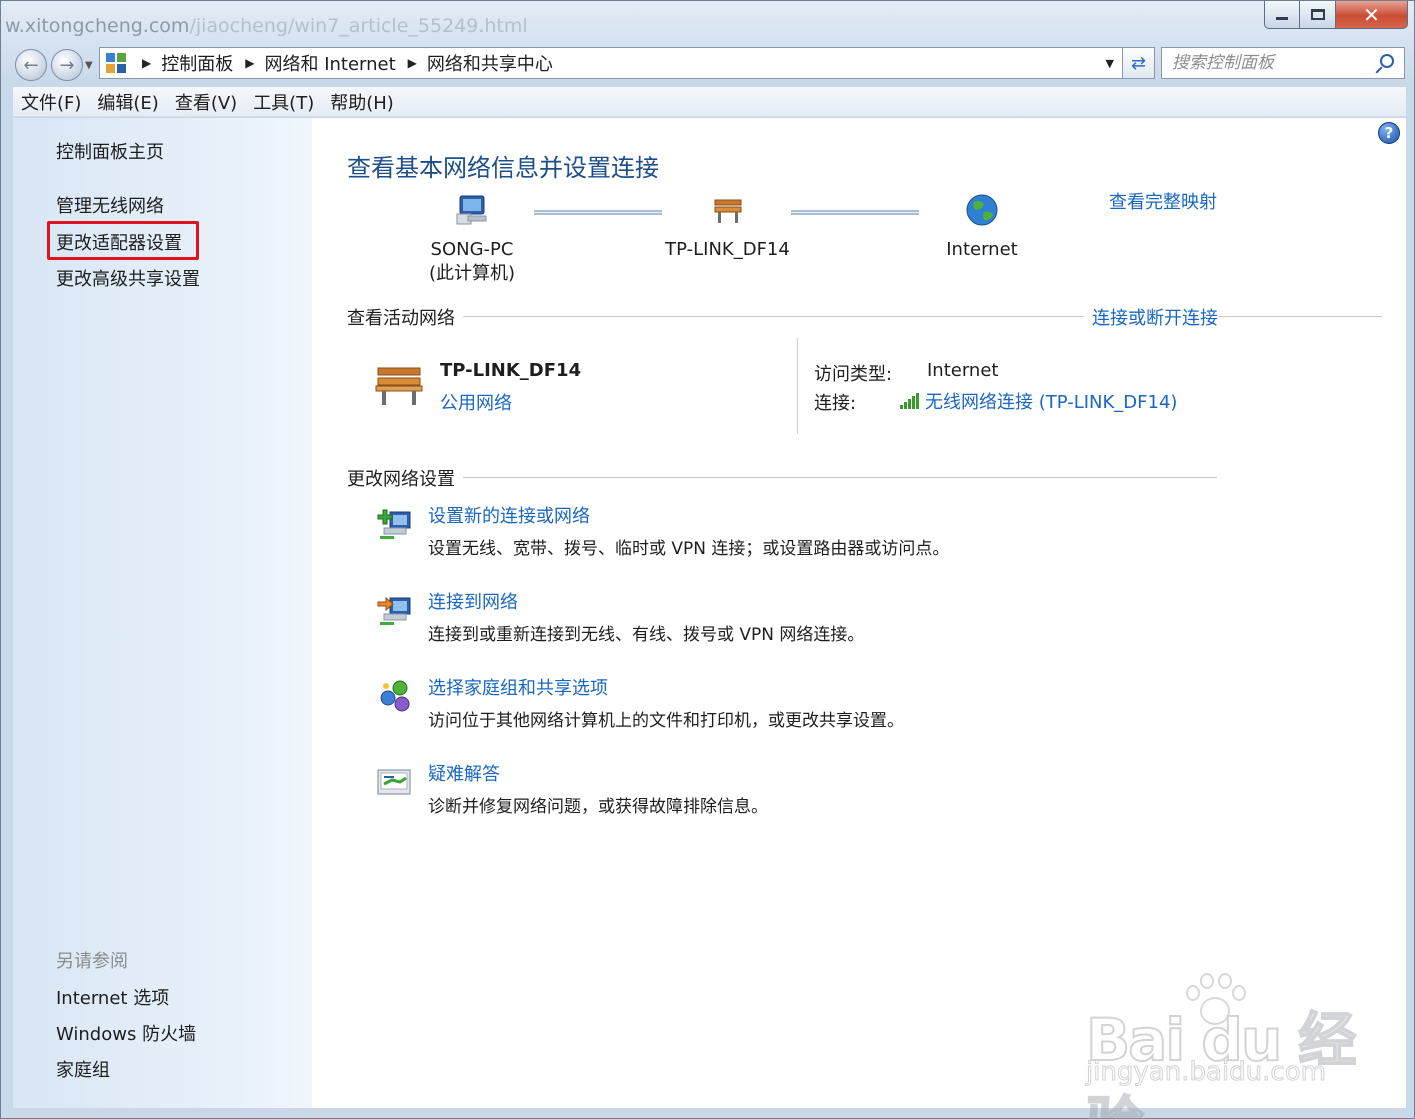 The width and height of the screenshot is (1415, 1119). I want to click on sidebar-homegroup: 家庭组, so click(83, 1069).